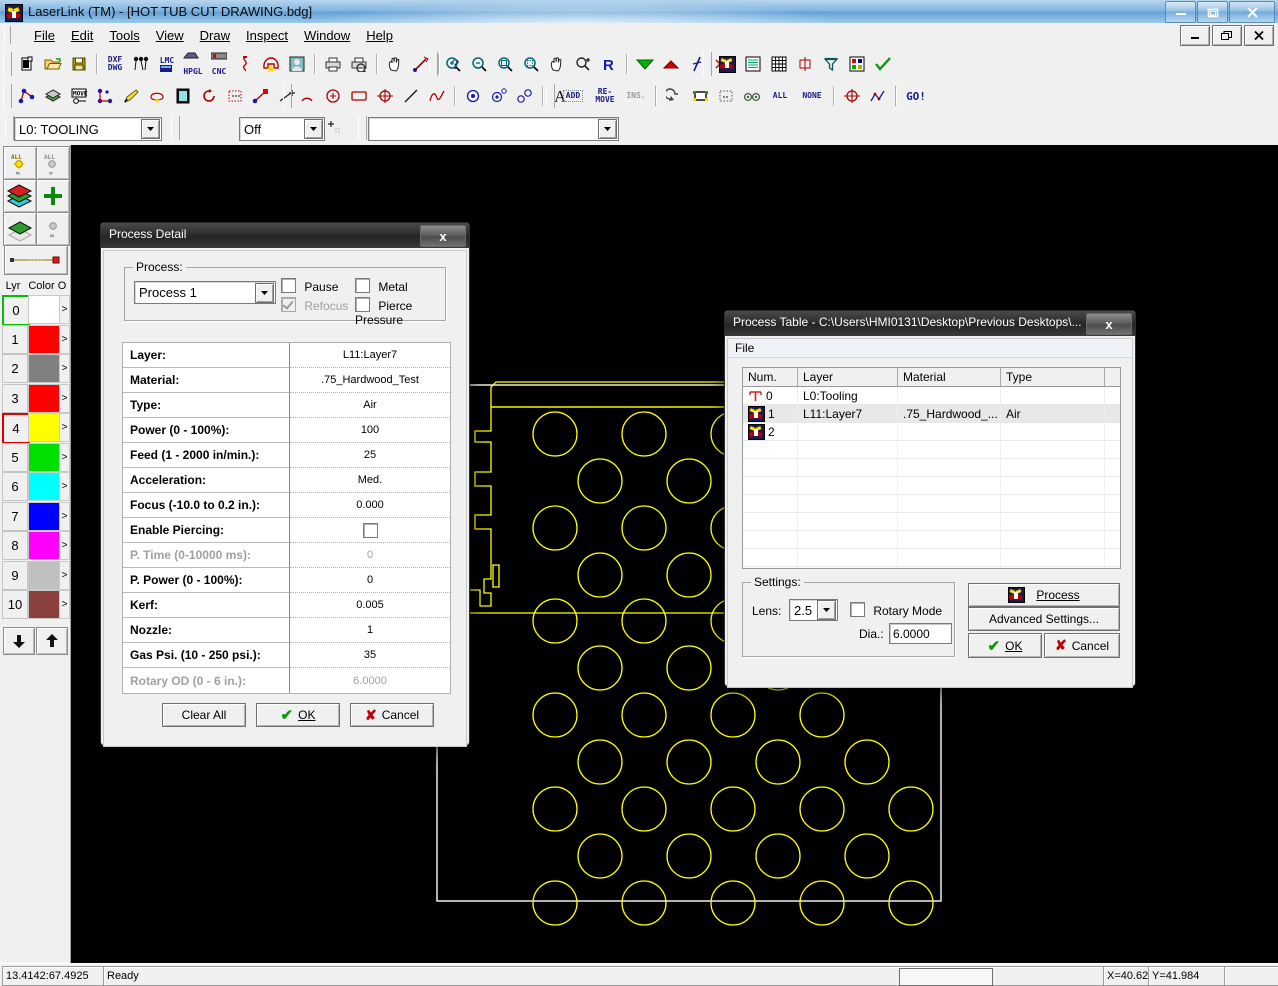 The height and width of the screenshot is (986, 1278). What do you see at coordinates (573, 96) in the screenshot?
I see `add-selection-icon: ADD` at bounding box center [573, 96].